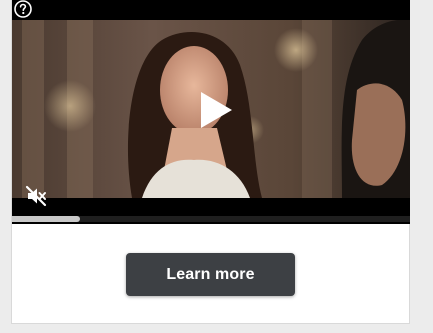 This screenshot has height=333, width=433. What do you see at coordinates (36, 196) in the screenshot?
I see `volume-muted-icon` at bounding box center [36, 196].